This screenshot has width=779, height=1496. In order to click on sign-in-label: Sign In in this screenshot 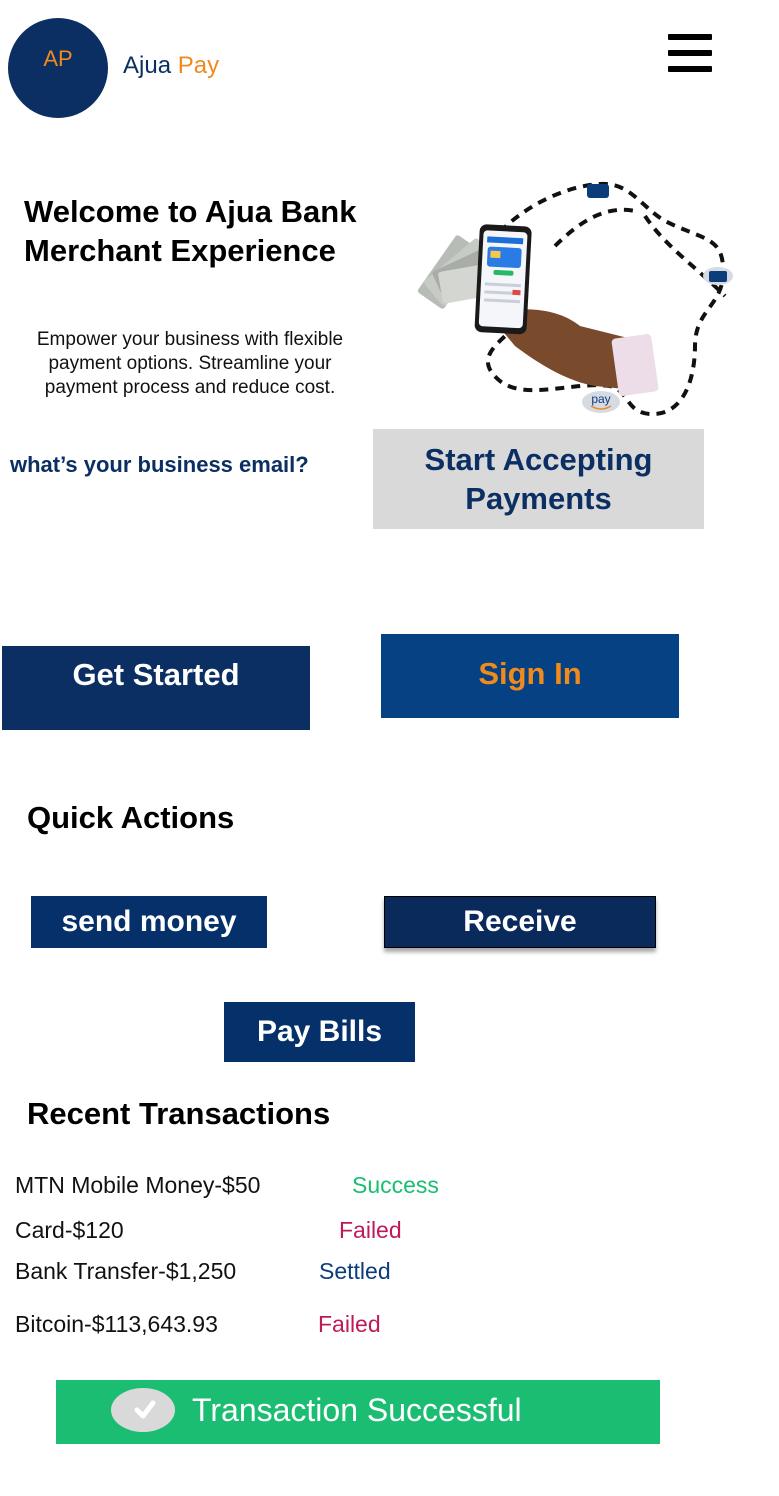, I will do `click(530, 673)`.